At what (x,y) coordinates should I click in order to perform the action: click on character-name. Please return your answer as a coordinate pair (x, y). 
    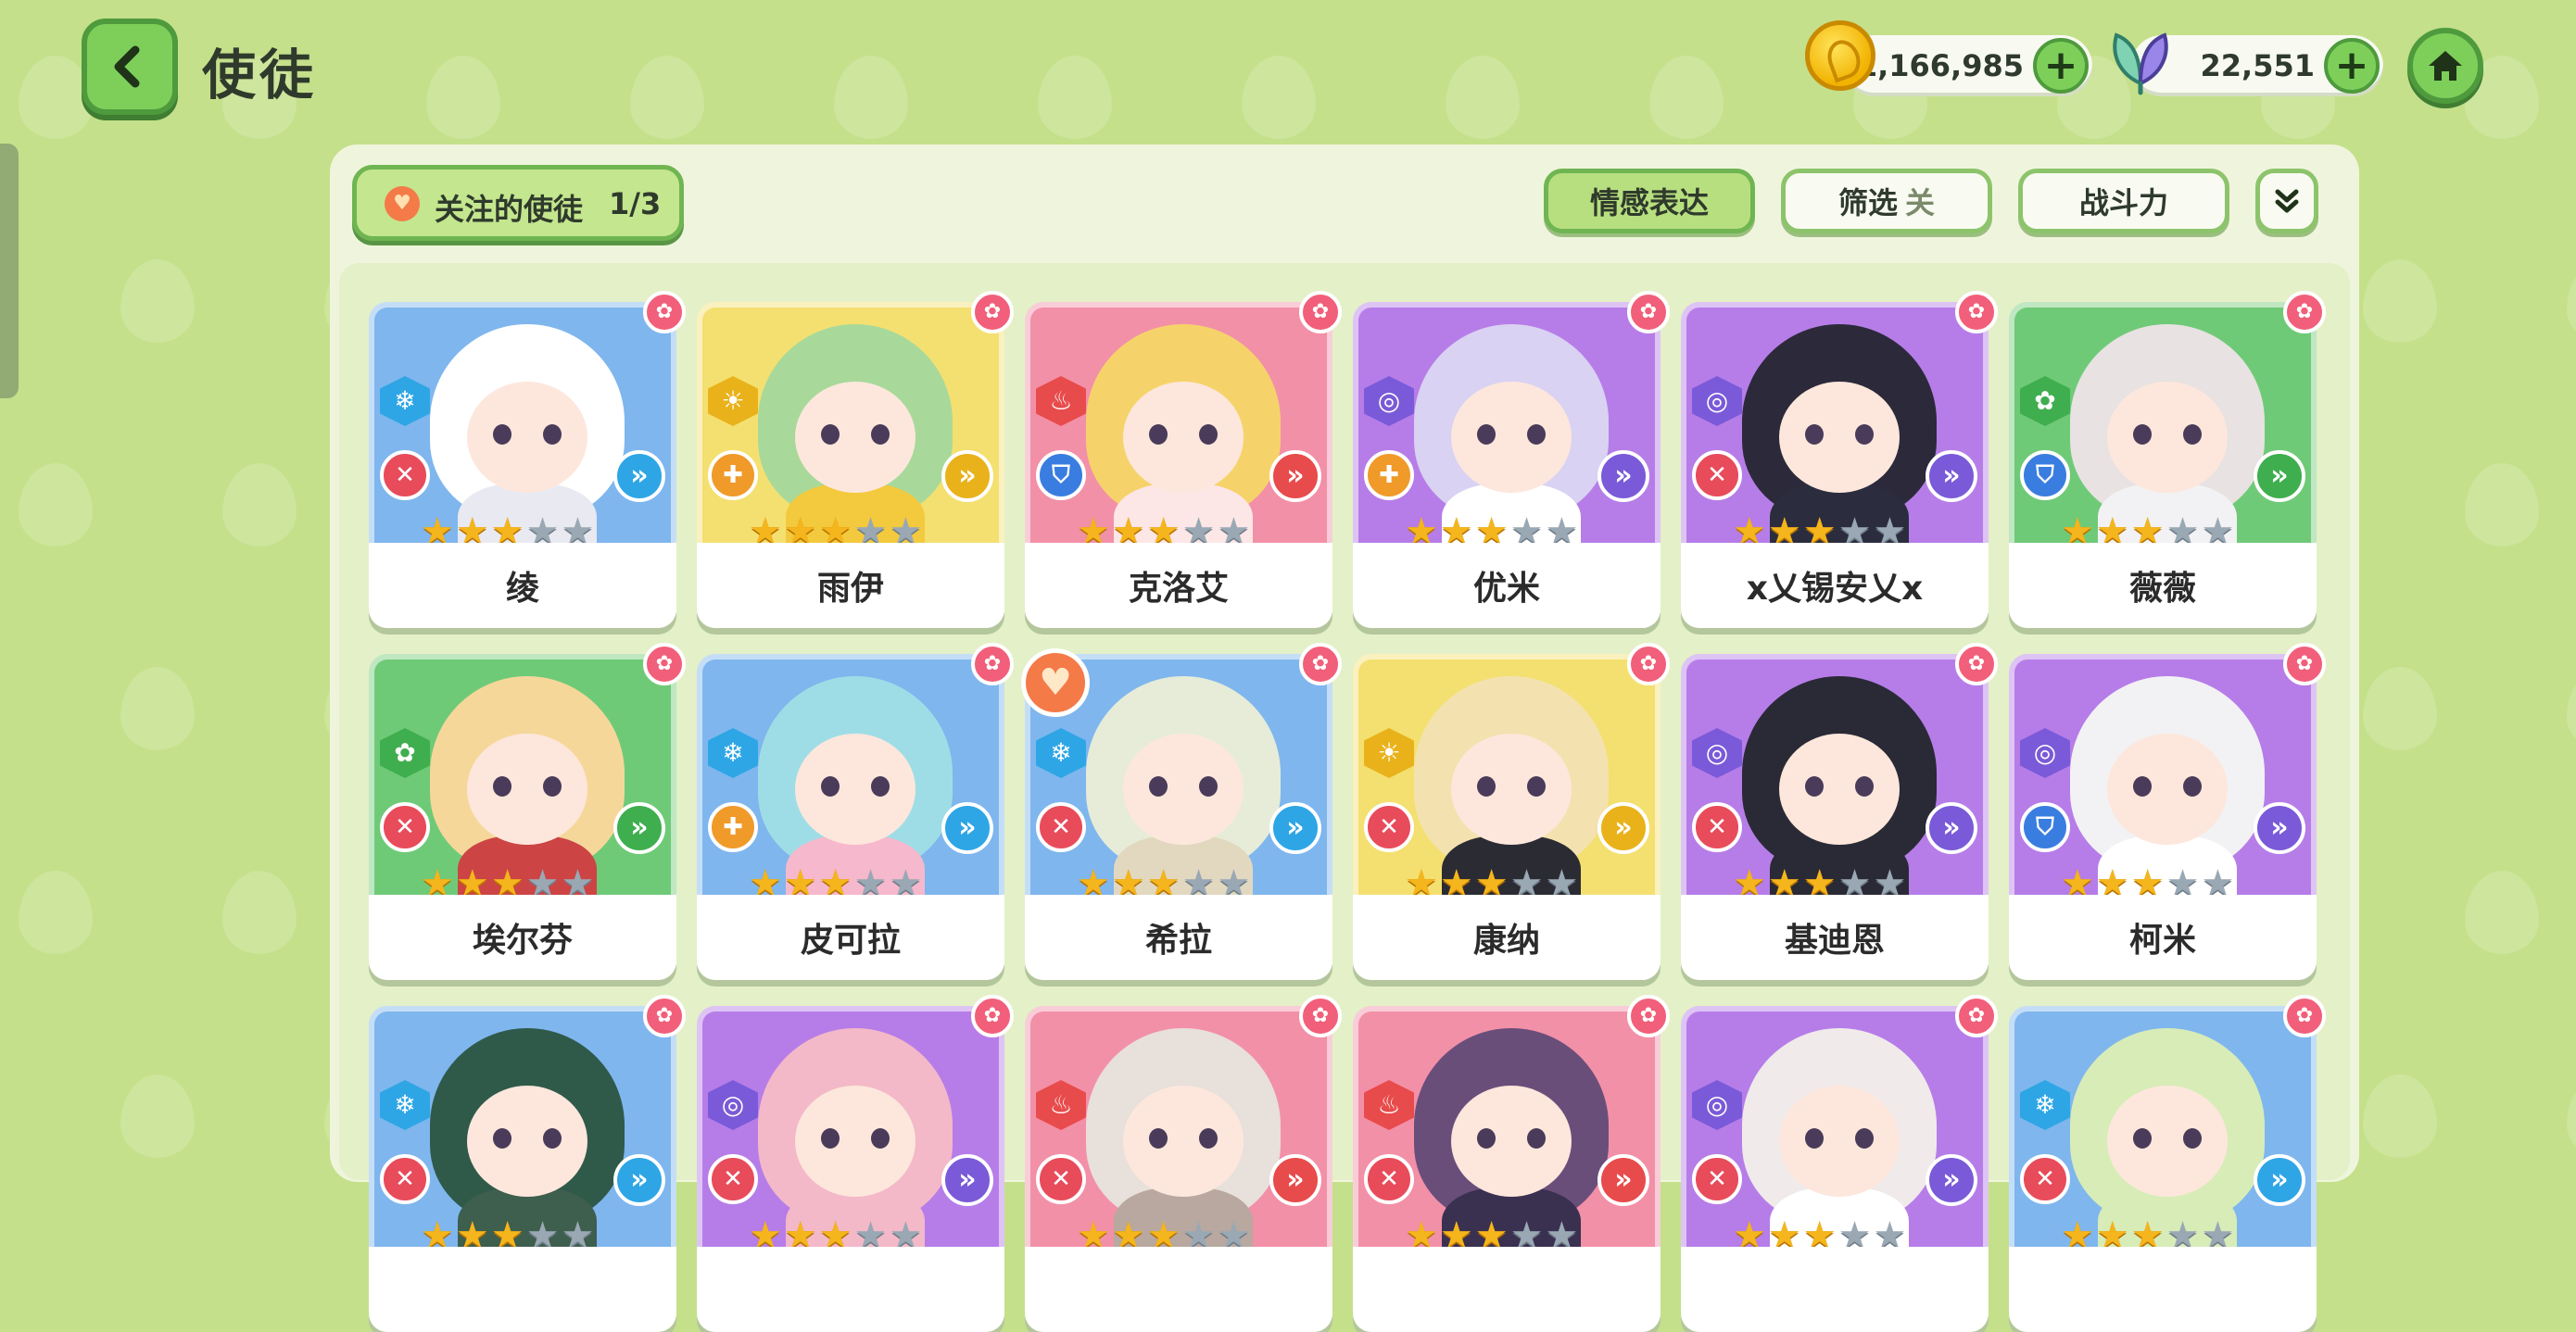
    Looking at the image, I should click on (1835, 1289).